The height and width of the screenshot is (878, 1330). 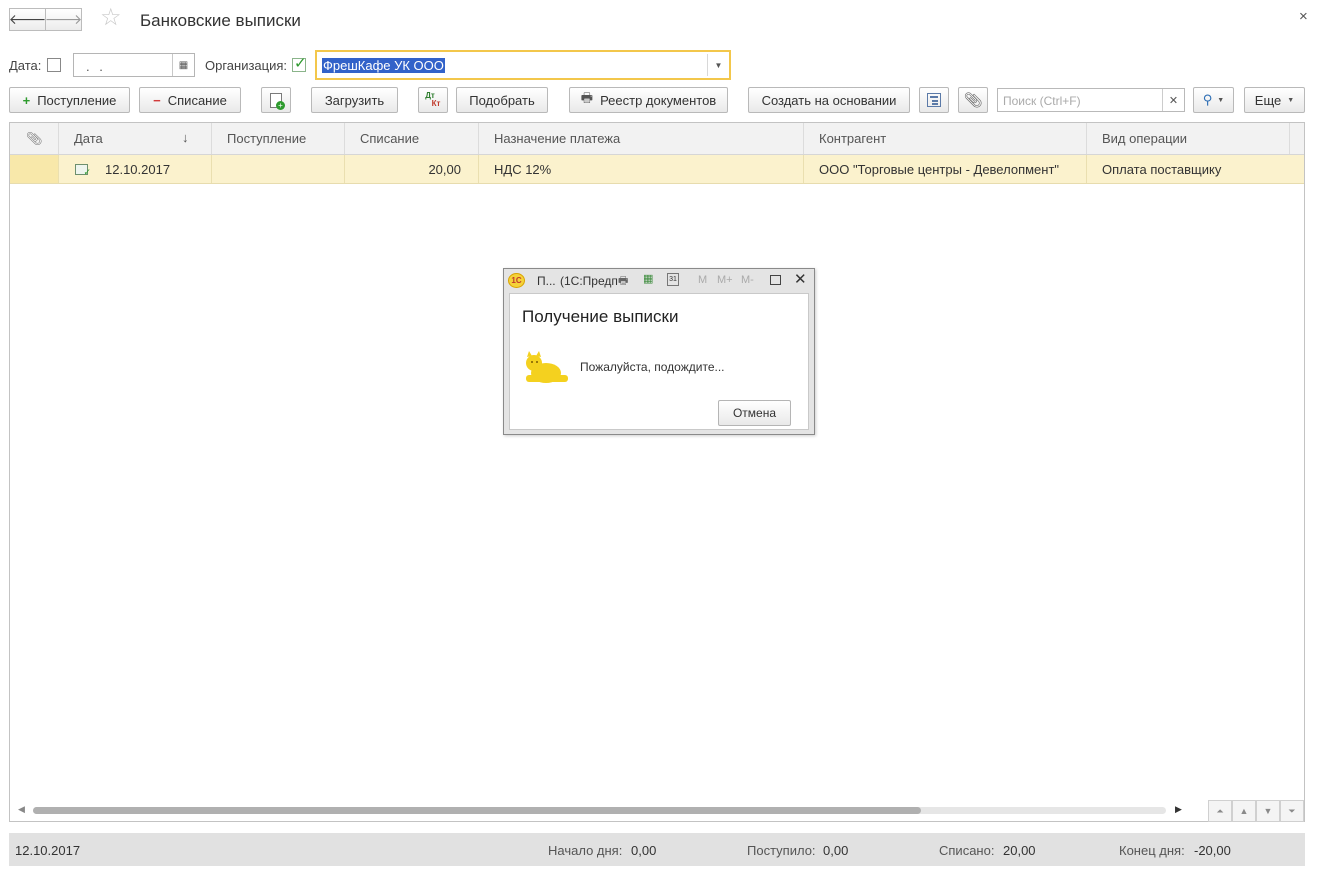 I want to click on registry-label: Реестр документов, so click(x=658, y=100).